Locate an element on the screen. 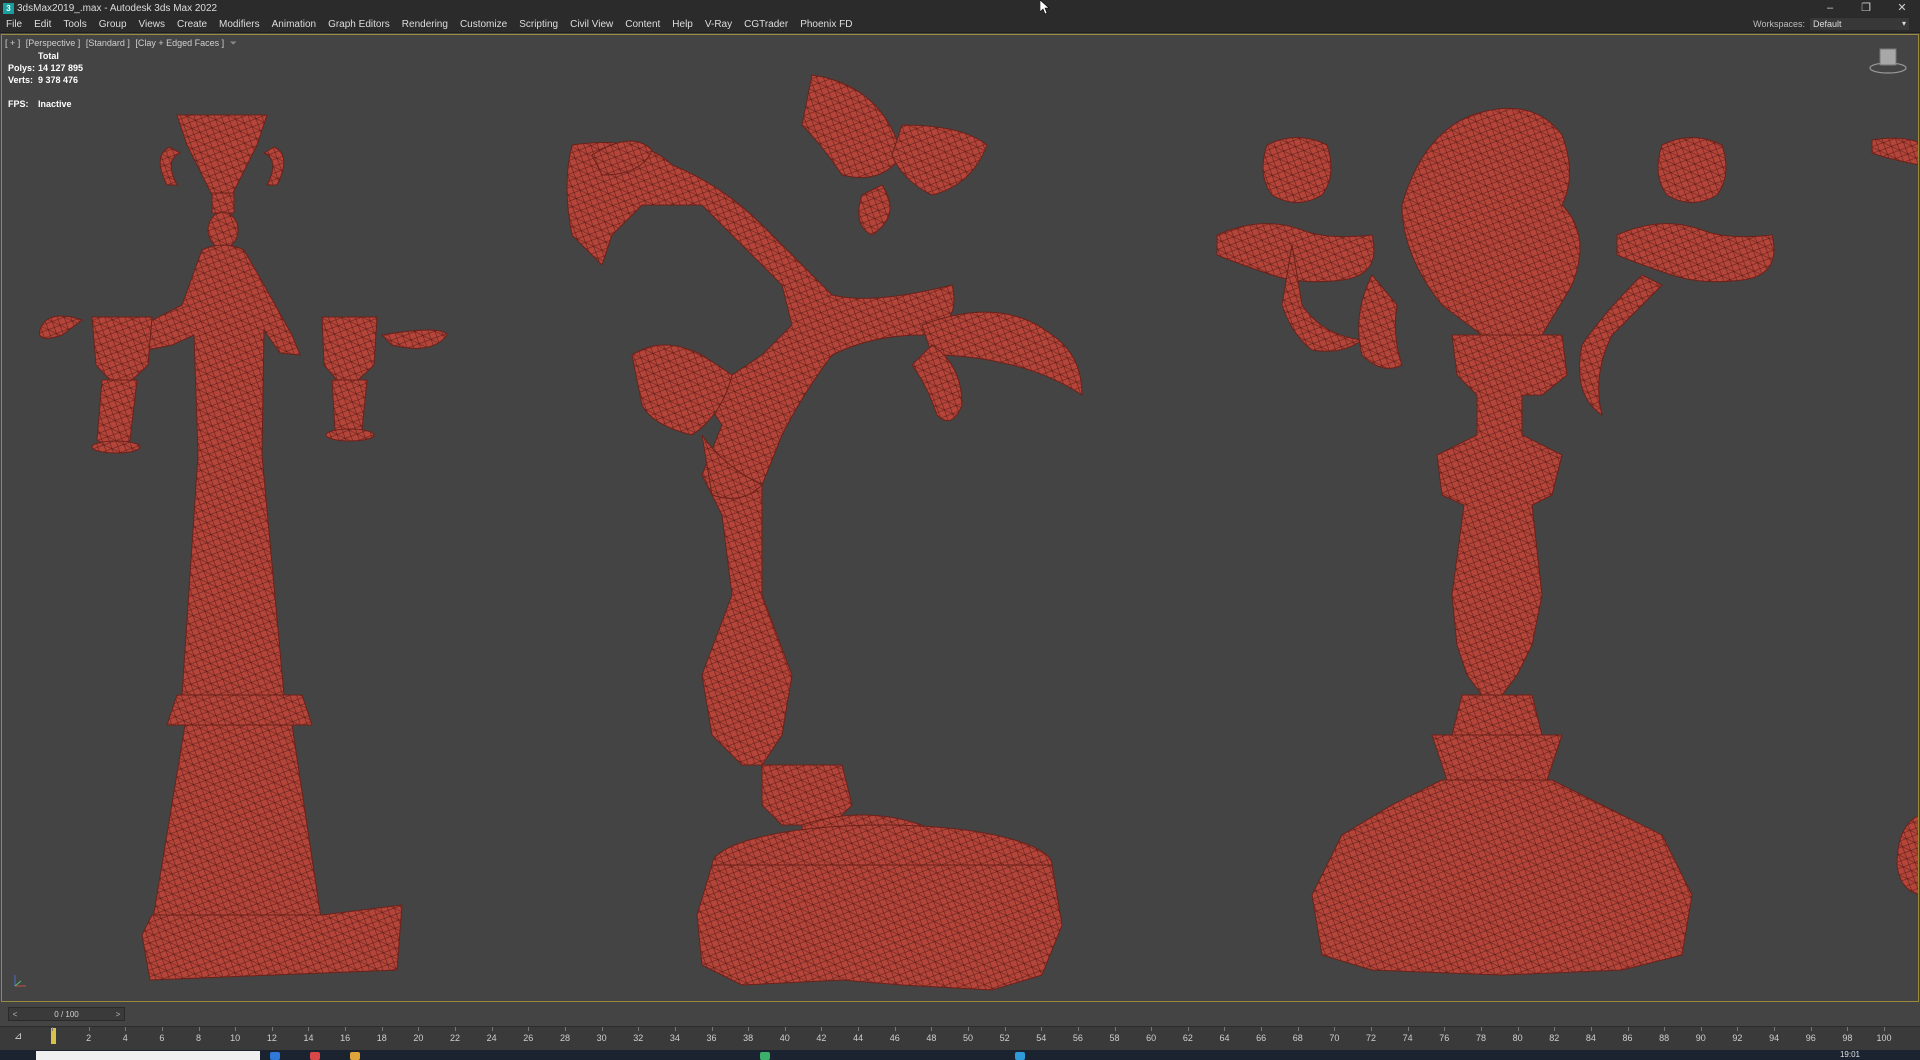  timeline-tick-label: 56 is located at coordinates (1077, 1038).